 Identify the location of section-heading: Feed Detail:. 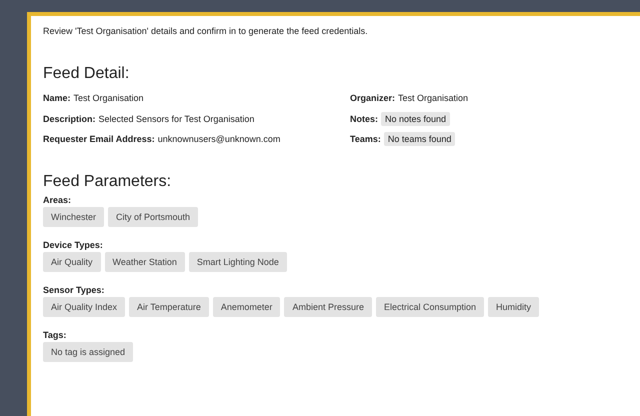
(86, 74).